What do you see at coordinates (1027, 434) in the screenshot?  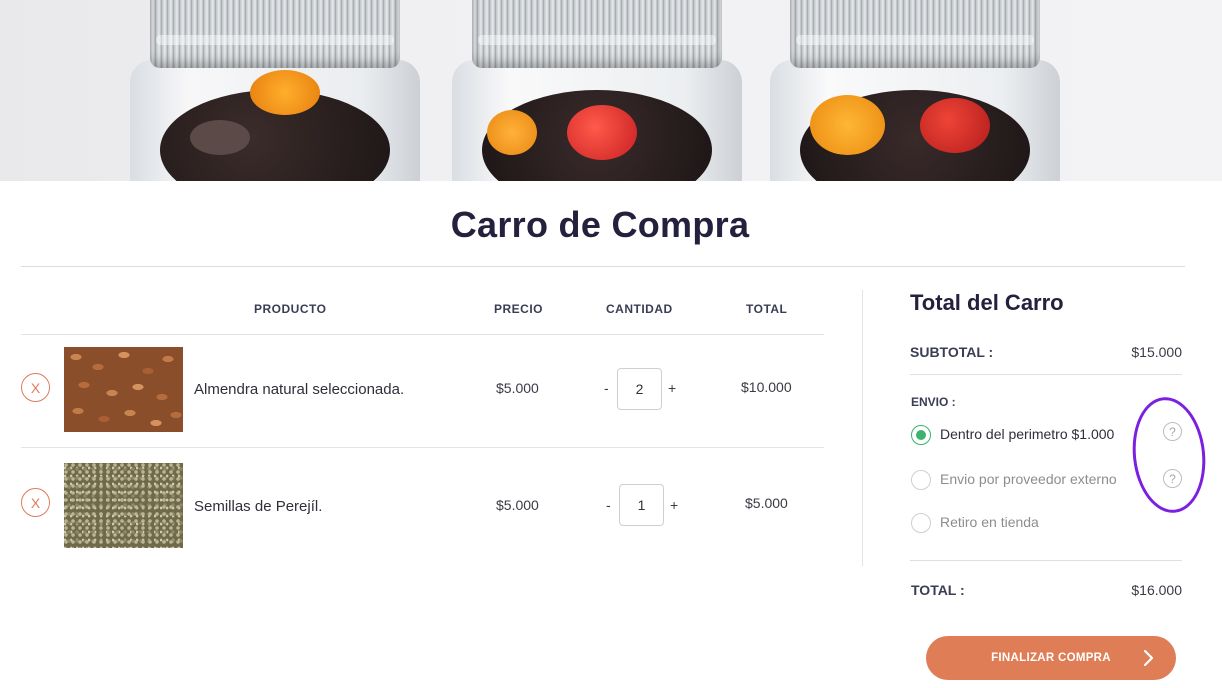 I see `shipping-option-label: Dentro del perimetro $1.000` at bounding box center [1027, 434].